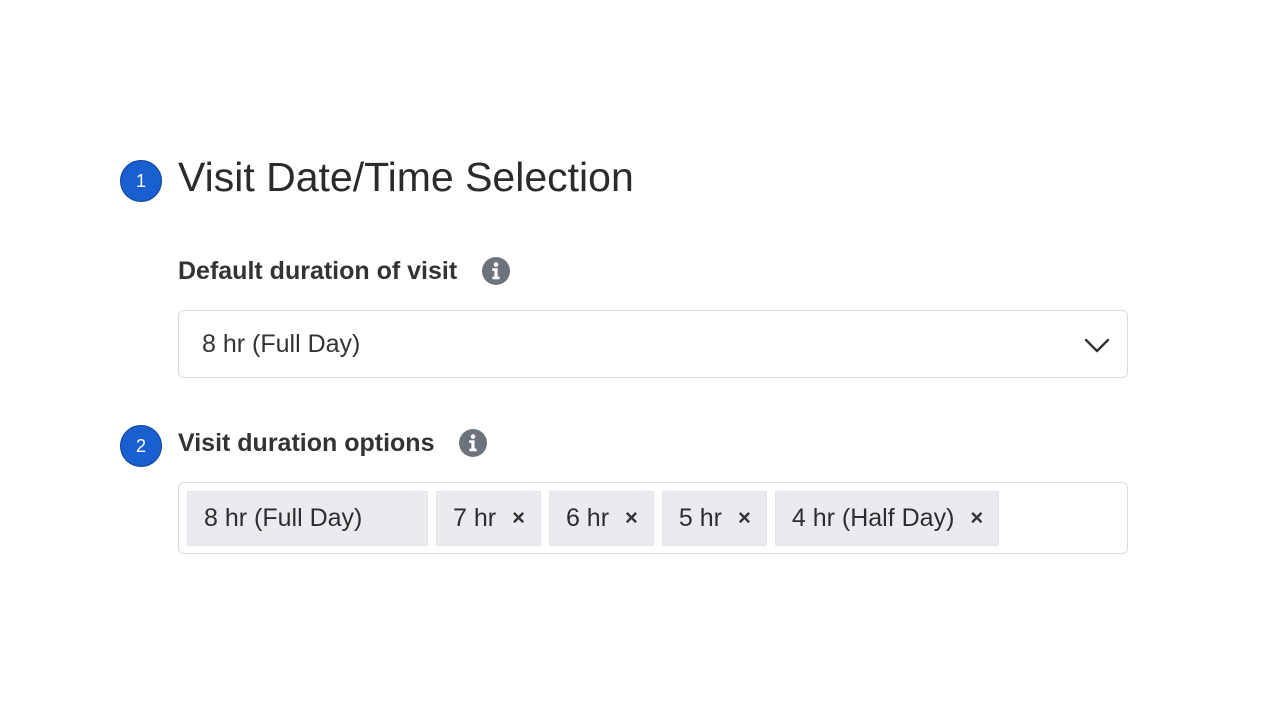  I want to click on tag-option: 8 hr (Full Day), so click(307, 518).